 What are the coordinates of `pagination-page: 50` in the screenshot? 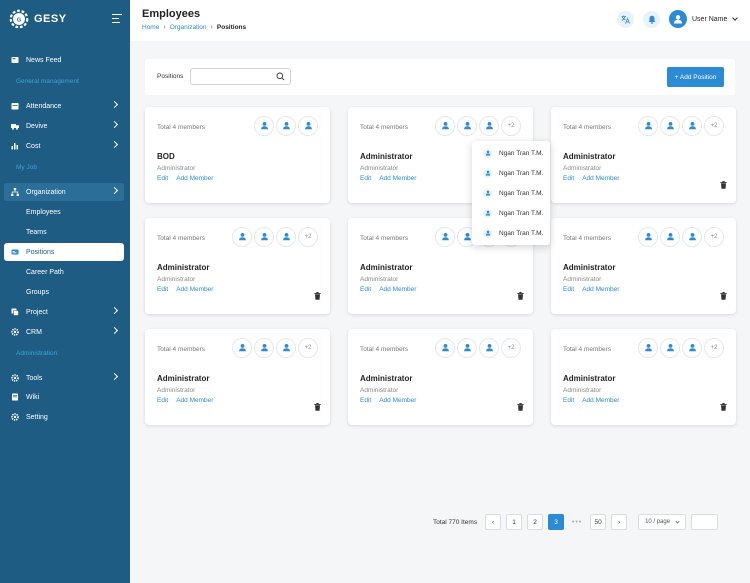 It's located at (598, 522).